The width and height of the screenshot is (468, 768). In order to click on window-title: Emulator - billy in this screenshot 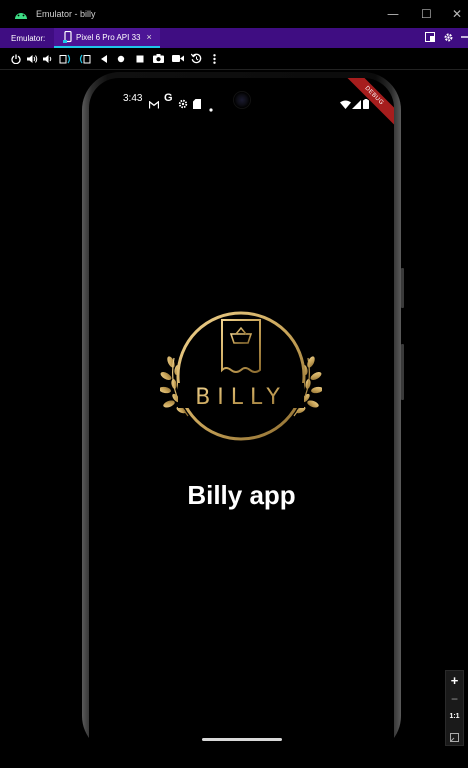, I will do `click(66, 14)`.